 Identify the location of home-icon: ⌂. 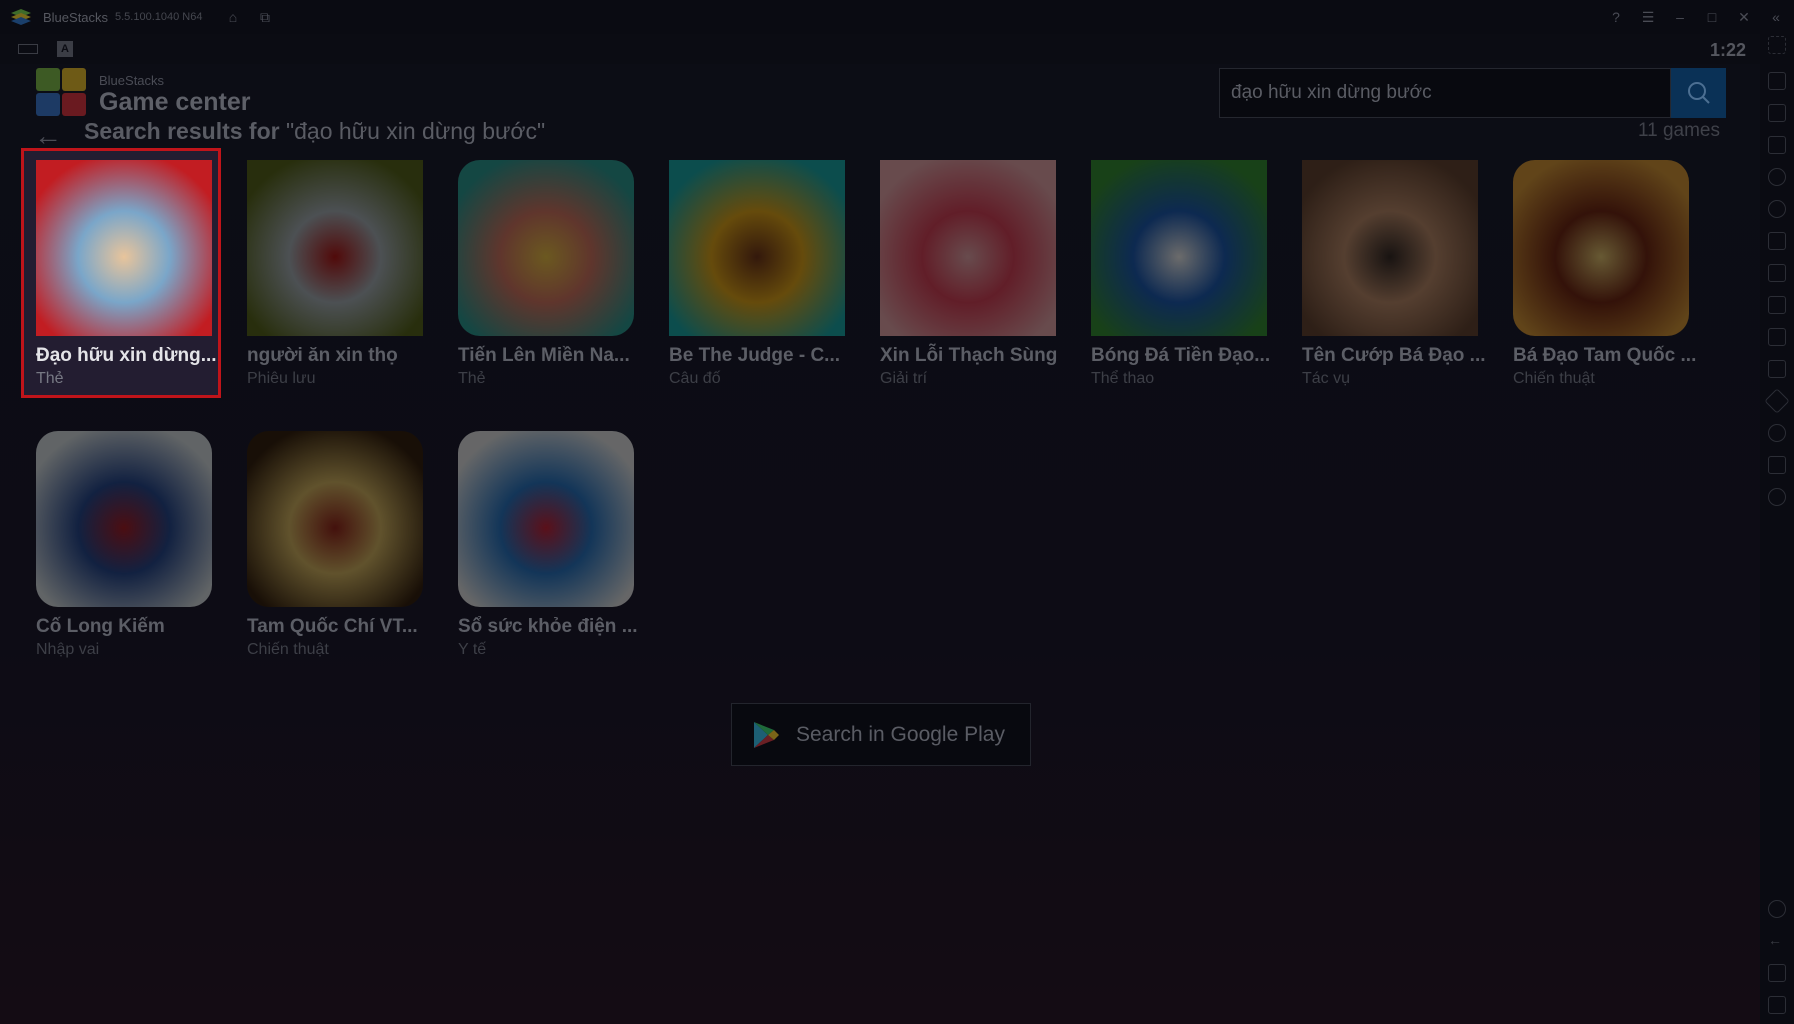
(233, 17).